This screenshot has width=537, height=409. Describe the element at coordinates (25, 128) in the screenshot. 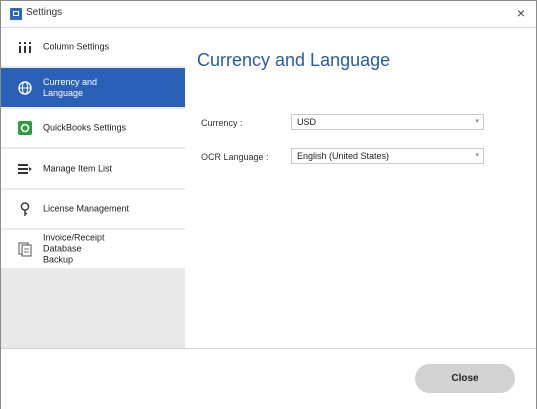

I see `quickbooks-icon` at that location.